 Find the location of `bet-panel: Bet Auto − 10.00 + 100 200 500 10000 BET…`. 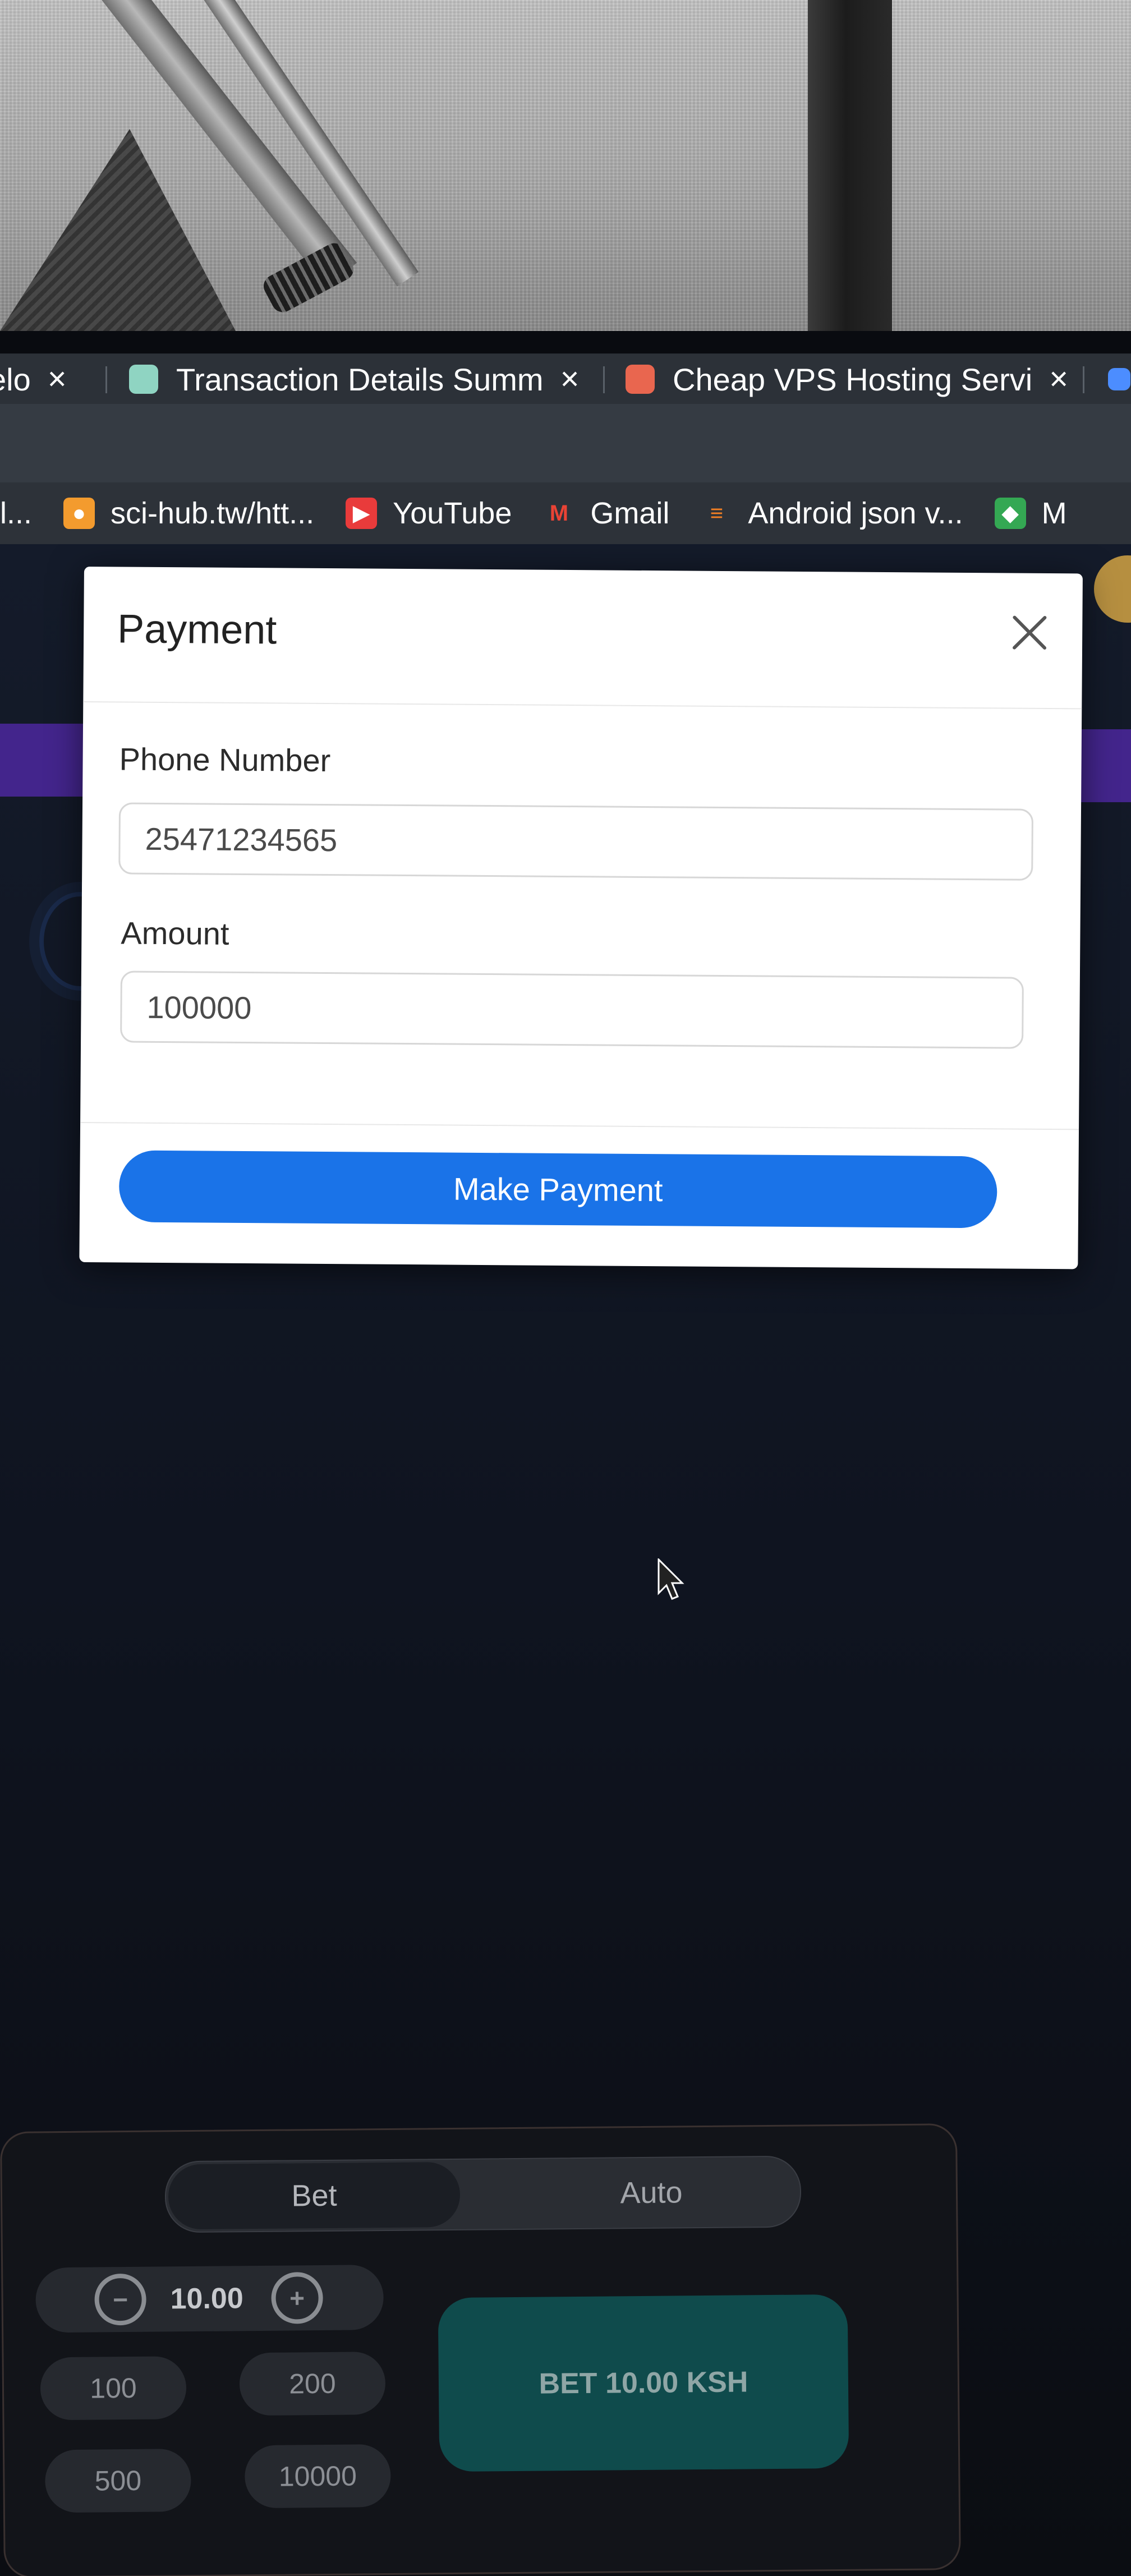

bet-panel: Bet Auto − 10.00 + 100 200 500 10000 BET… is located at coordinates (480, 2349).